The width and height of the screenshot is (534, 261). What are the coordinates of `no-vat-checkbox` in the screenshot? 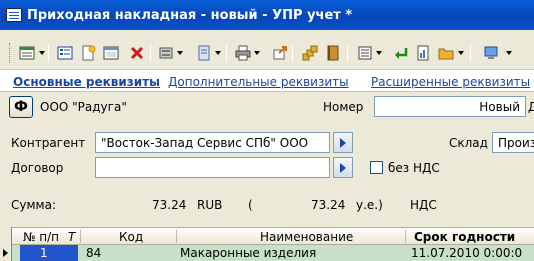 It's located at (376, 167).